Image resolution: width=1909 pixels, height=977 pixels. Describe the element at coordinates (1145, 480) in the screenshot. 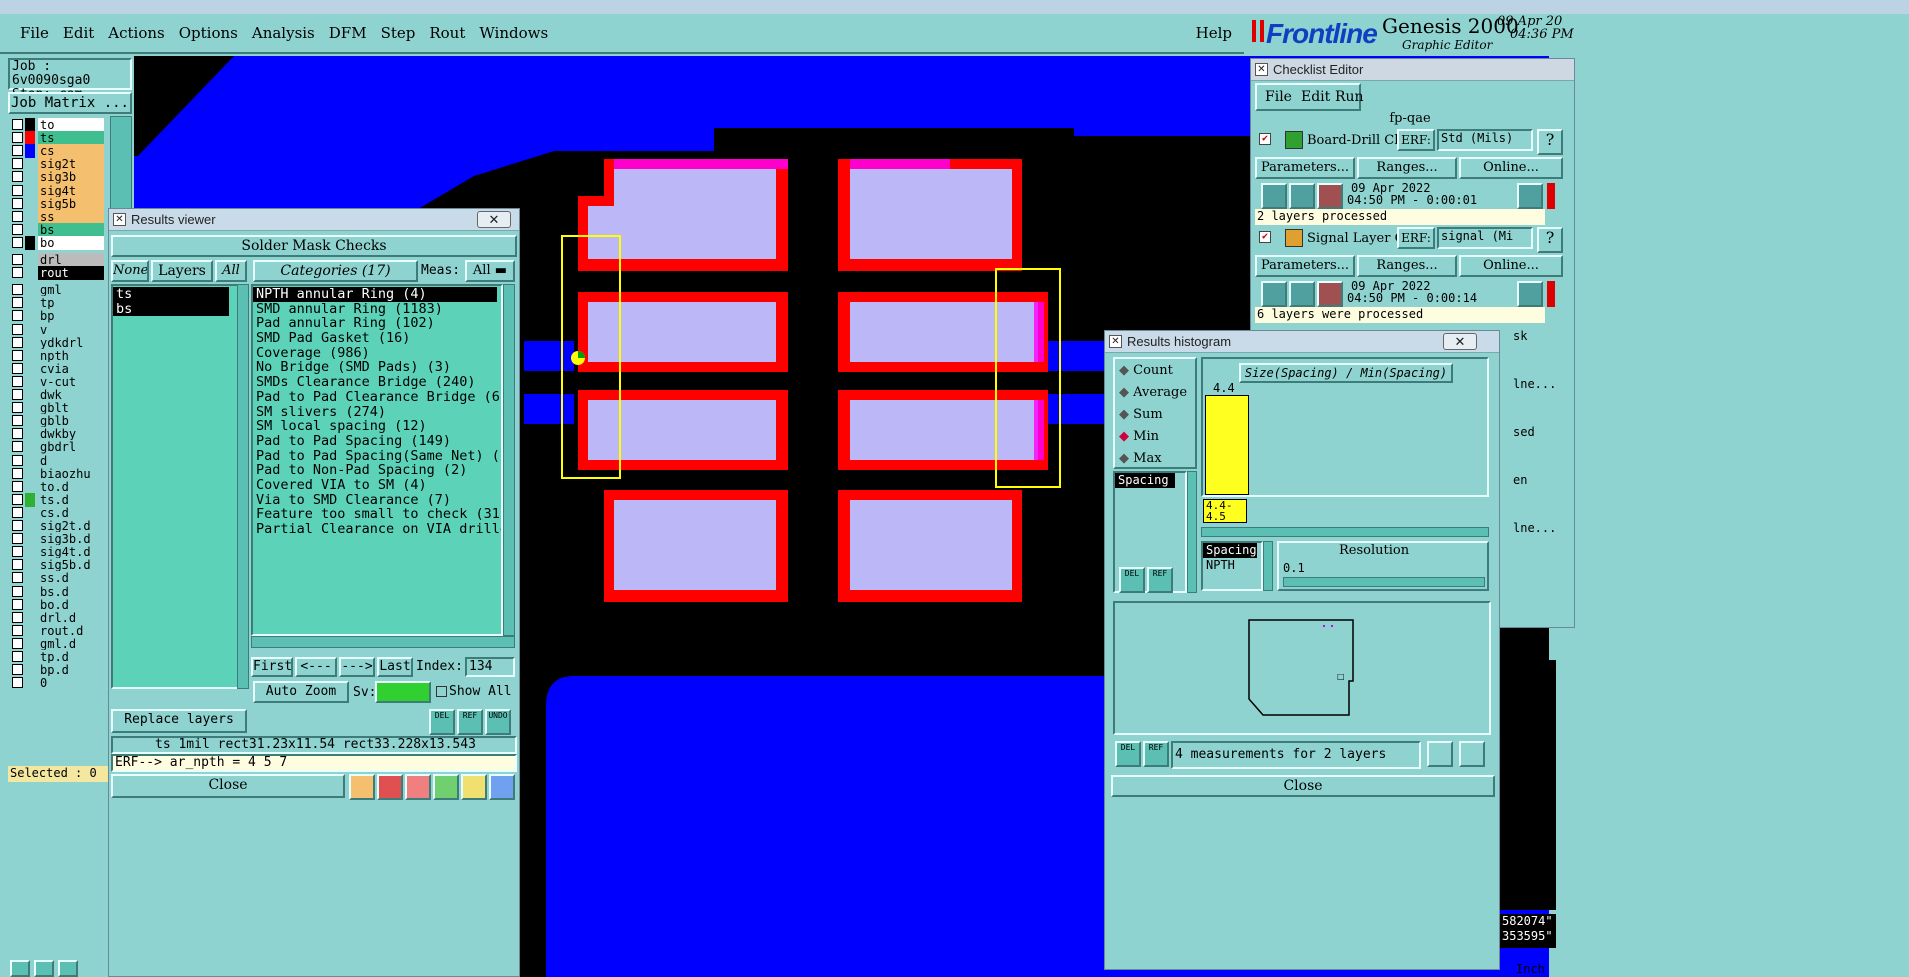

I see `histogram-left-item: Spacing` at that location.